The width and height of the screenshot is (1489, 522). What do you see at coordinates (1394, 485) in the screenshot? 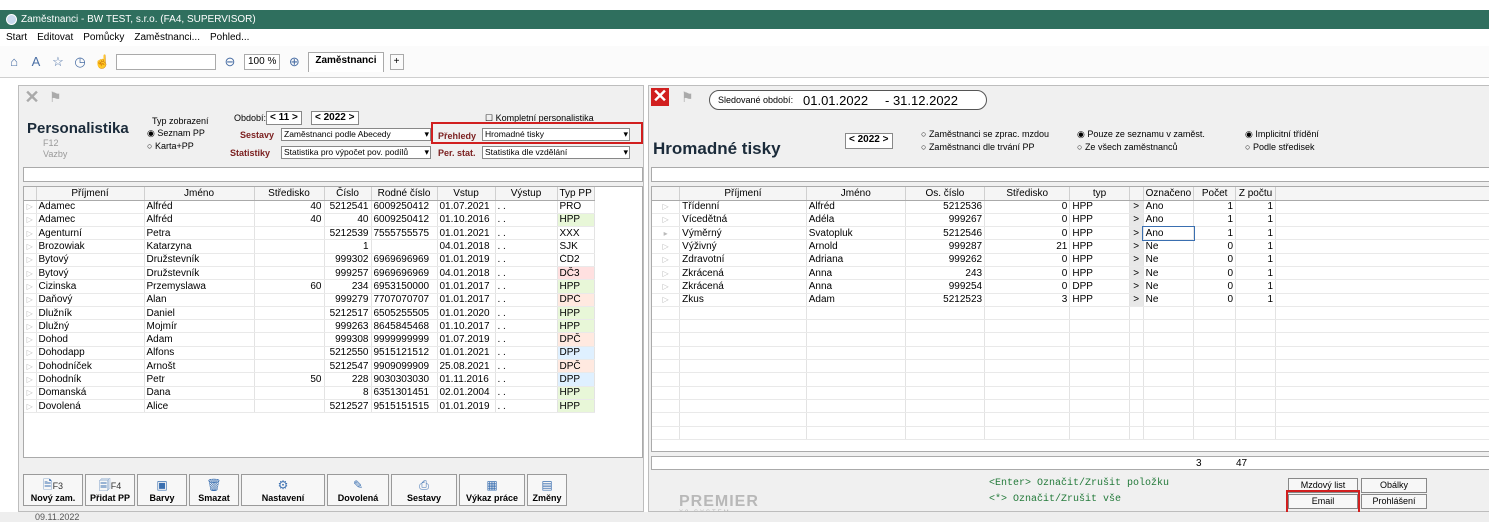
I see `obalky-button: Obálky` at bounding box center [1394, 485].